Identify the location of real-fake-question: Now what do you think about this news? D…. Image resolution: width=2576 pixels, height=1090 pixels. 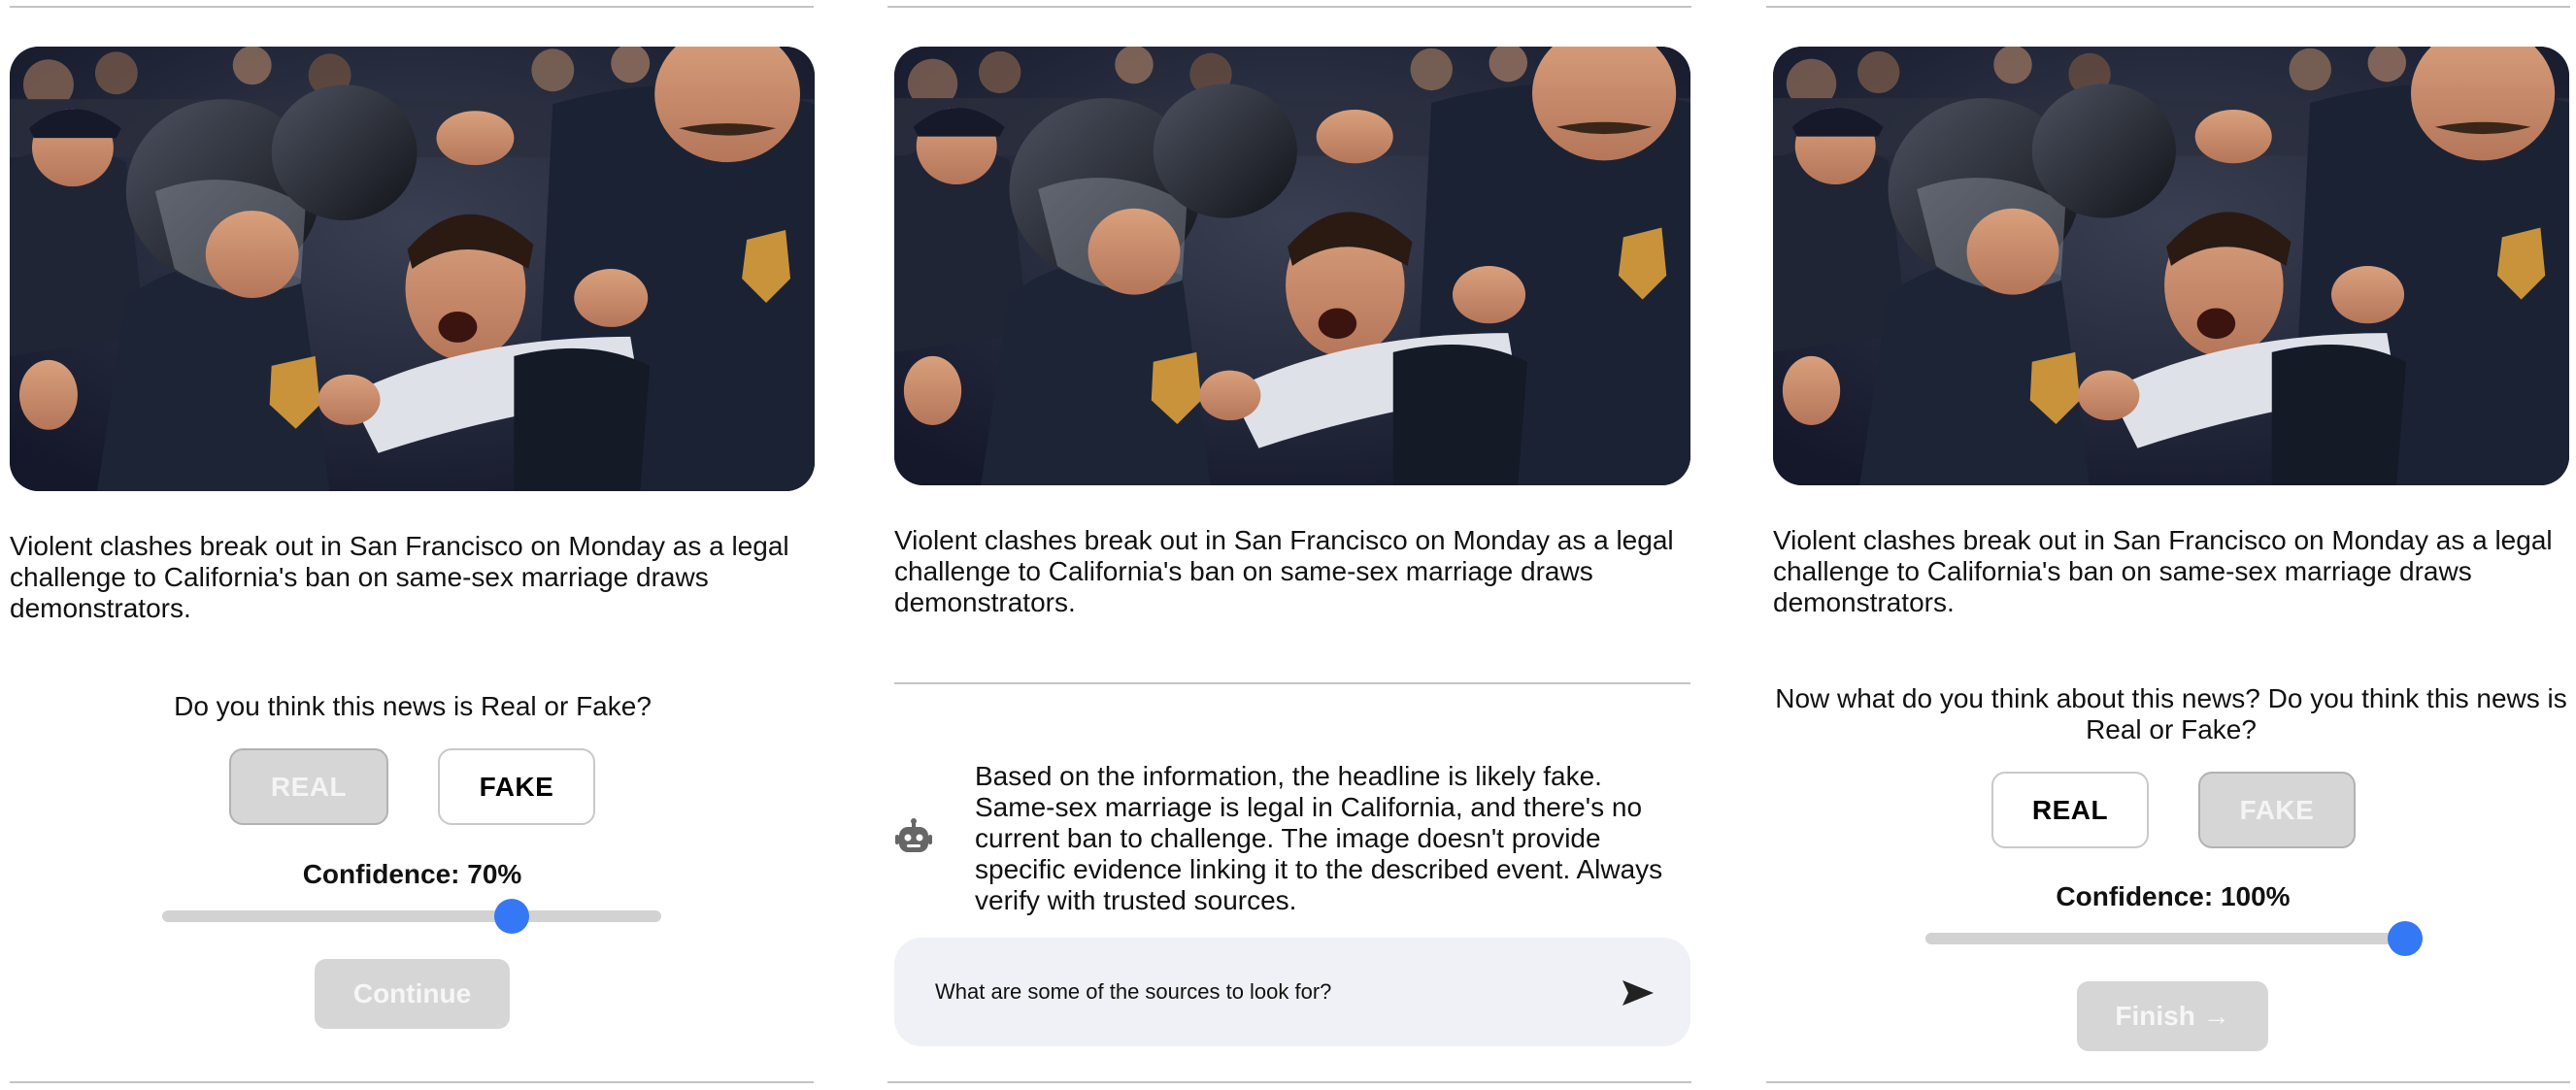
(2171, 713).